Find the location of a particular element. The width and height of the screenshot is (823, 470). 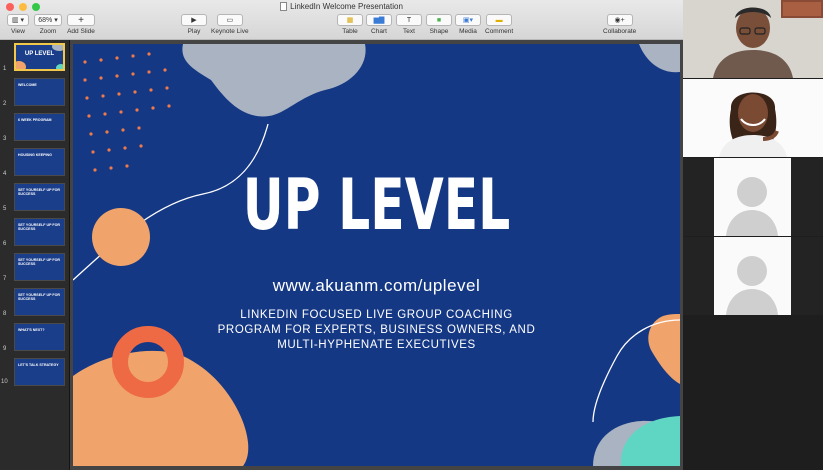

slide-thumbnail-2: WELCOME is located at coordinates (39, 92).